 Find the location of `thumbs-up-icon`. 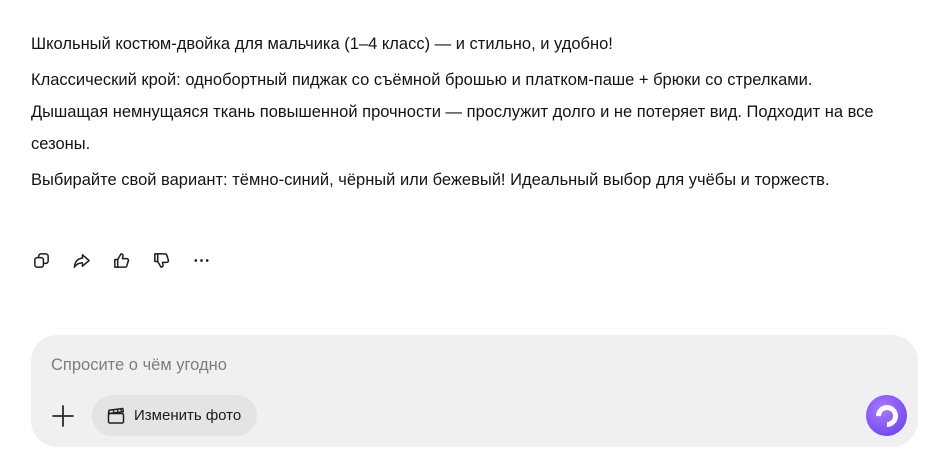

thumbs-up-icon is located at coordinates (121, 260).